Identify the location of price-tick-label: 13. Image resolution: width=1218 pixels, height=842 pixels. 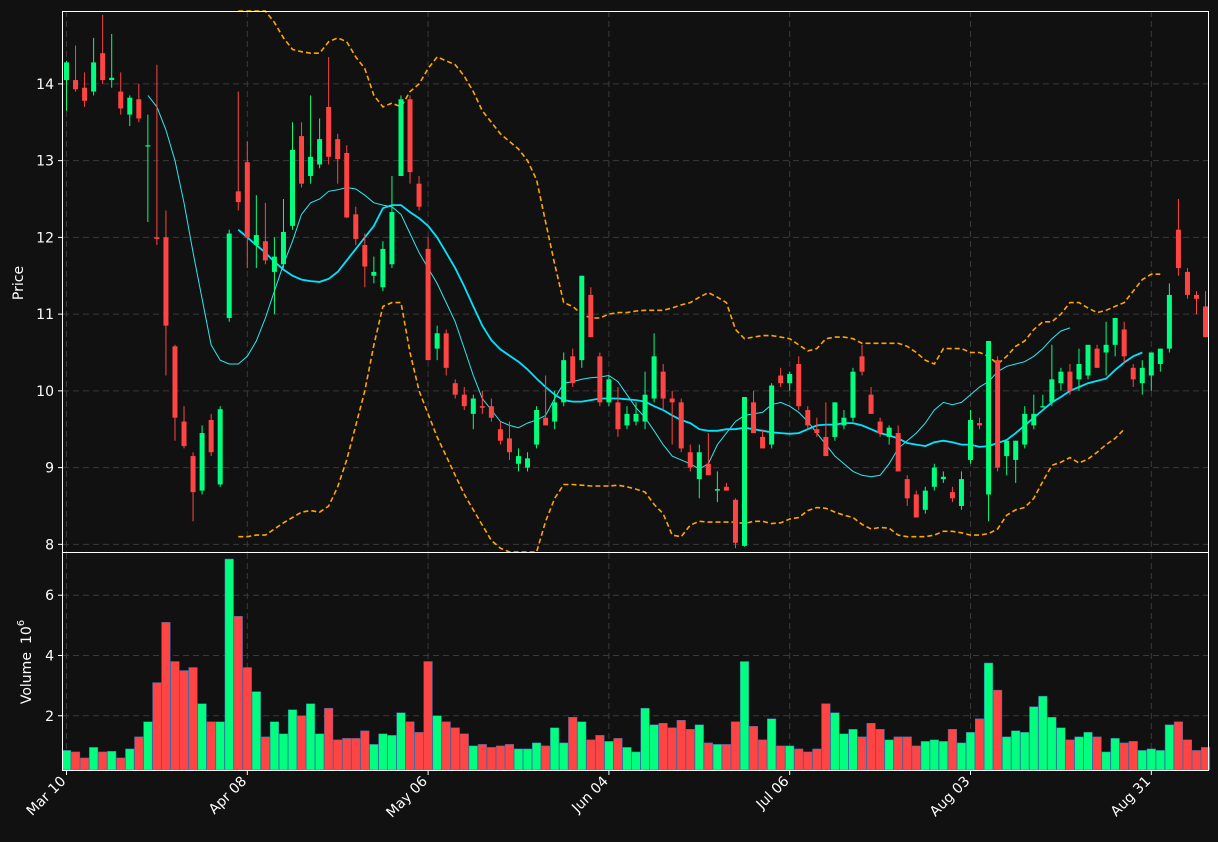
(45, 162).